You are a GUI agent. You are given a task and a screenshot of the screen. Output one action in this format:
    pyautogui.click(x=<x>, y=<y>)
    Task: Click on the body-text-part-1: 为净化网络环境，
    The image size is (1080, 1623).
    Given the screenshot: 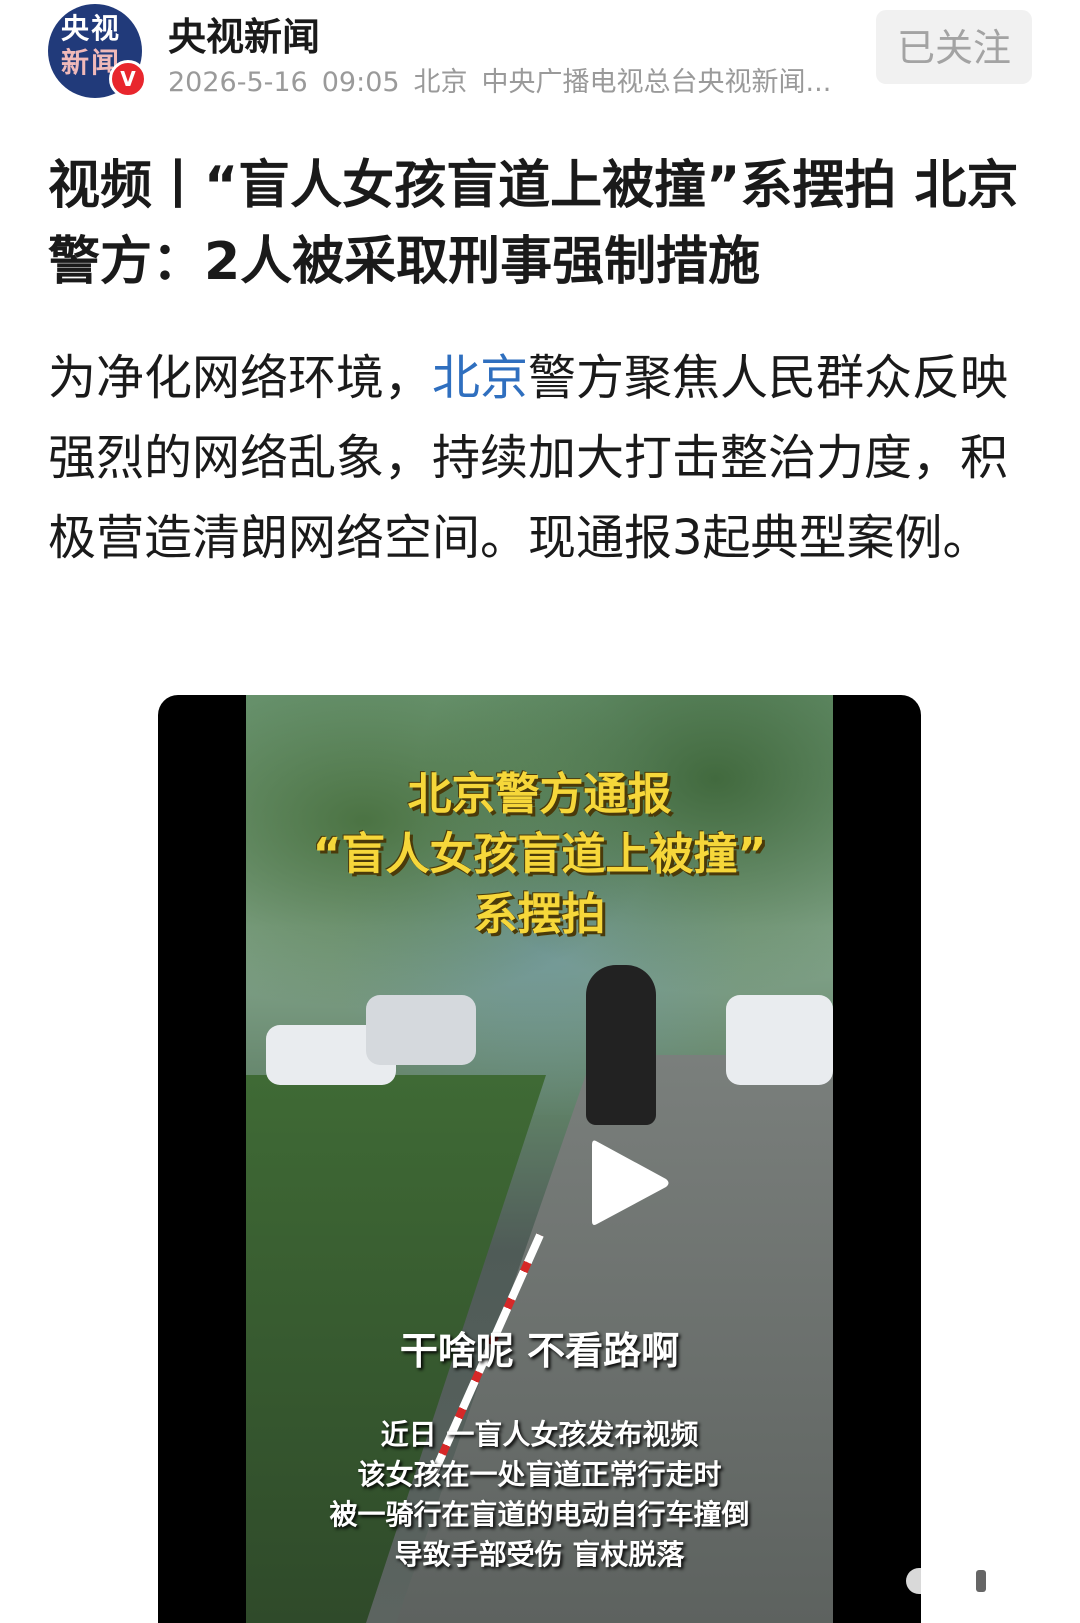 What is the action you would take?
    pyautogui.click(x=240, y=378)
    